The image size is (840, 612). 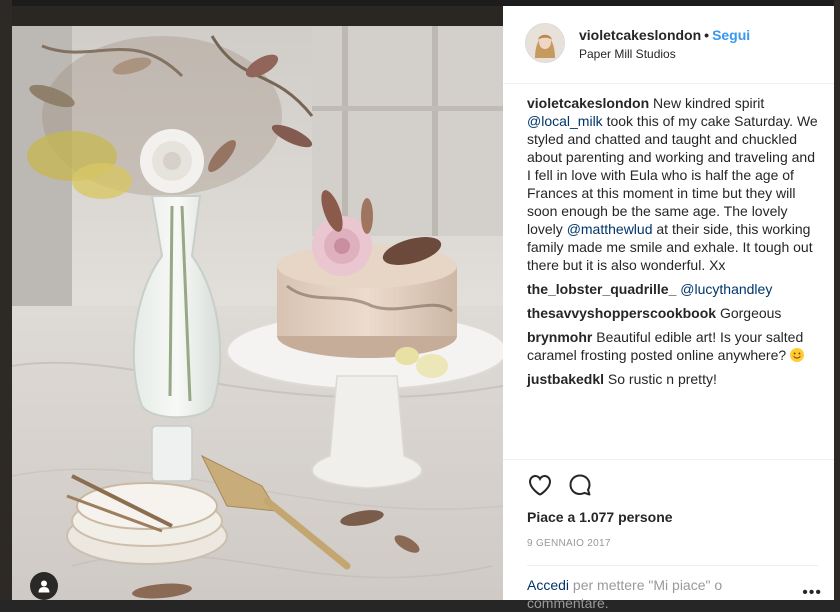 What do you see at coordinates (565, 121) in the screenshot?
I see `caption-mention-local-milk: @local_milk` at bounding box center [565, 121].